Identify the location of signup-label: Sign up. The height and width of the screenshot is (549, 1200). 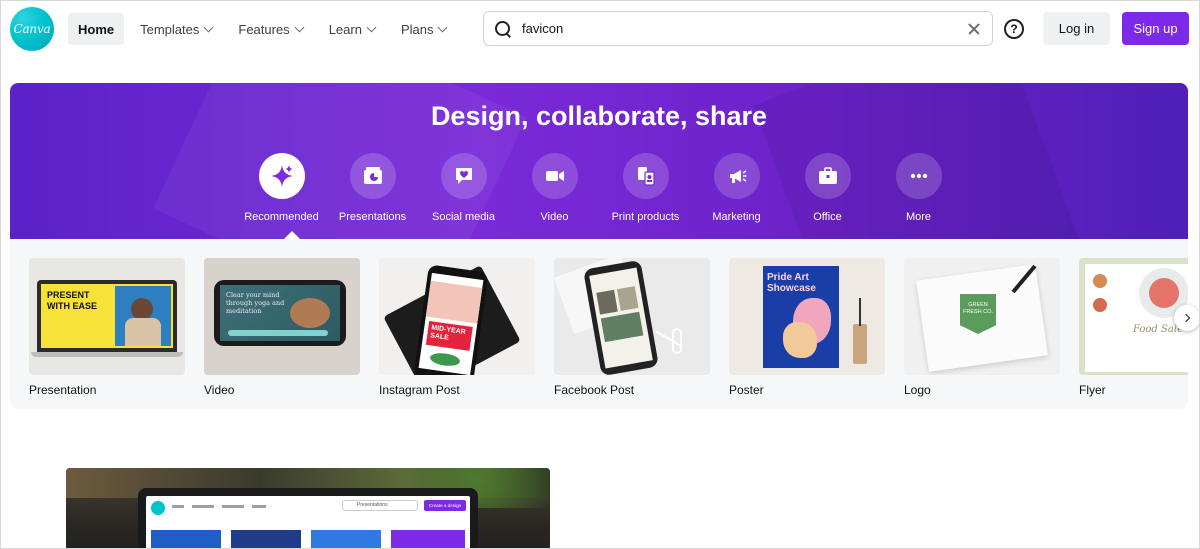
(1155, 28).